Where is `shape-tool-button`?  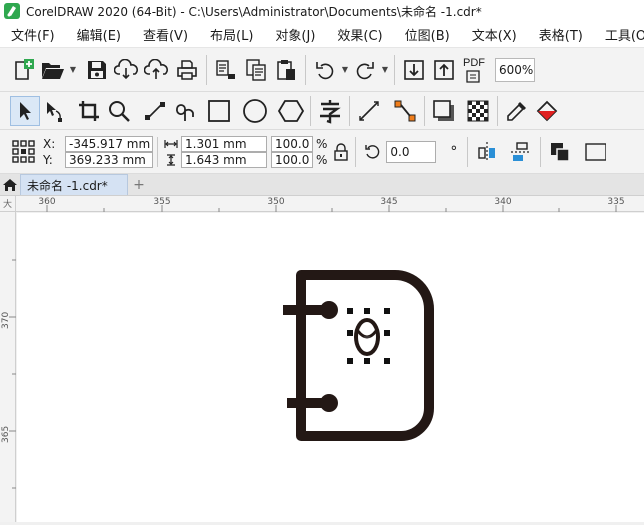 shape-tool-button is located at coordinates (55, 111).